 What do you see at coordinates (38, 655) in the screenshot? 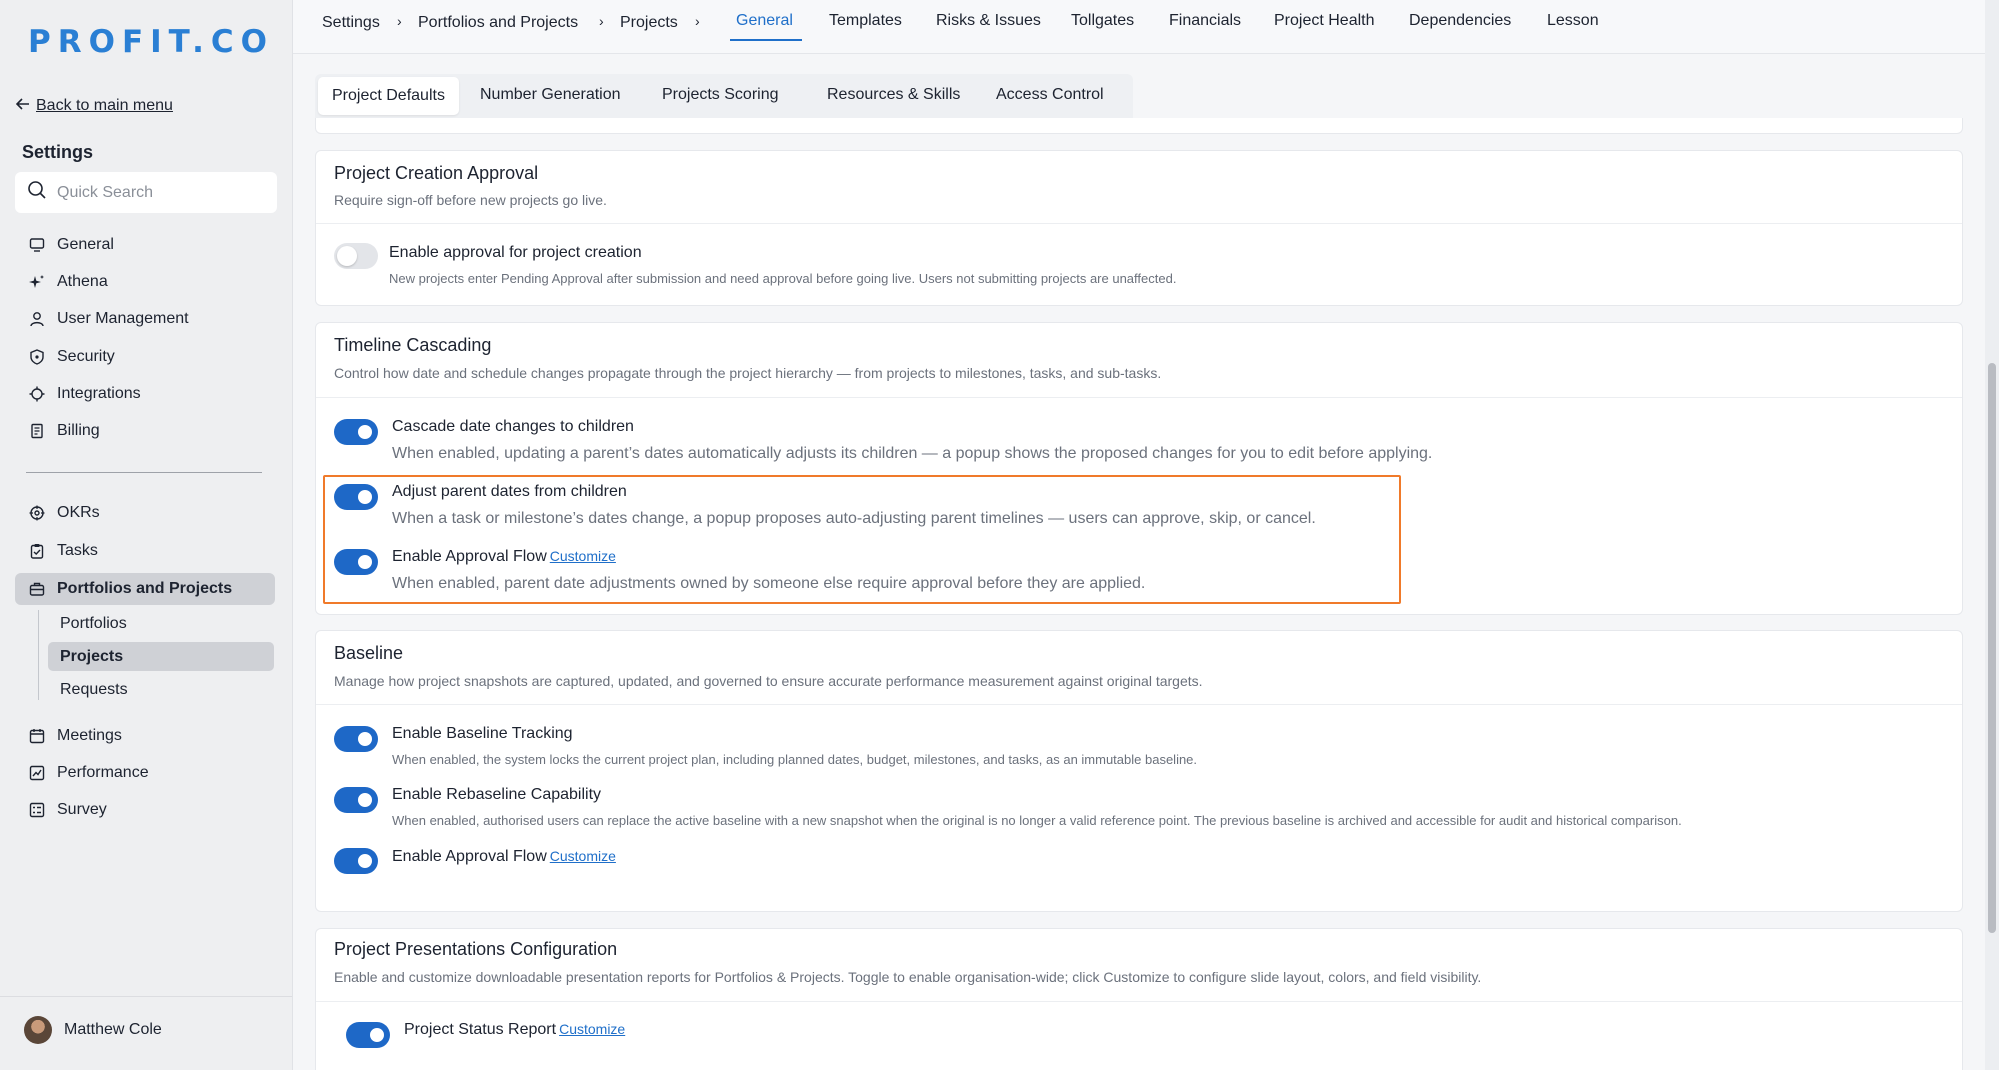
I see `subnav-tree-line` at bounding box center [38, 655].